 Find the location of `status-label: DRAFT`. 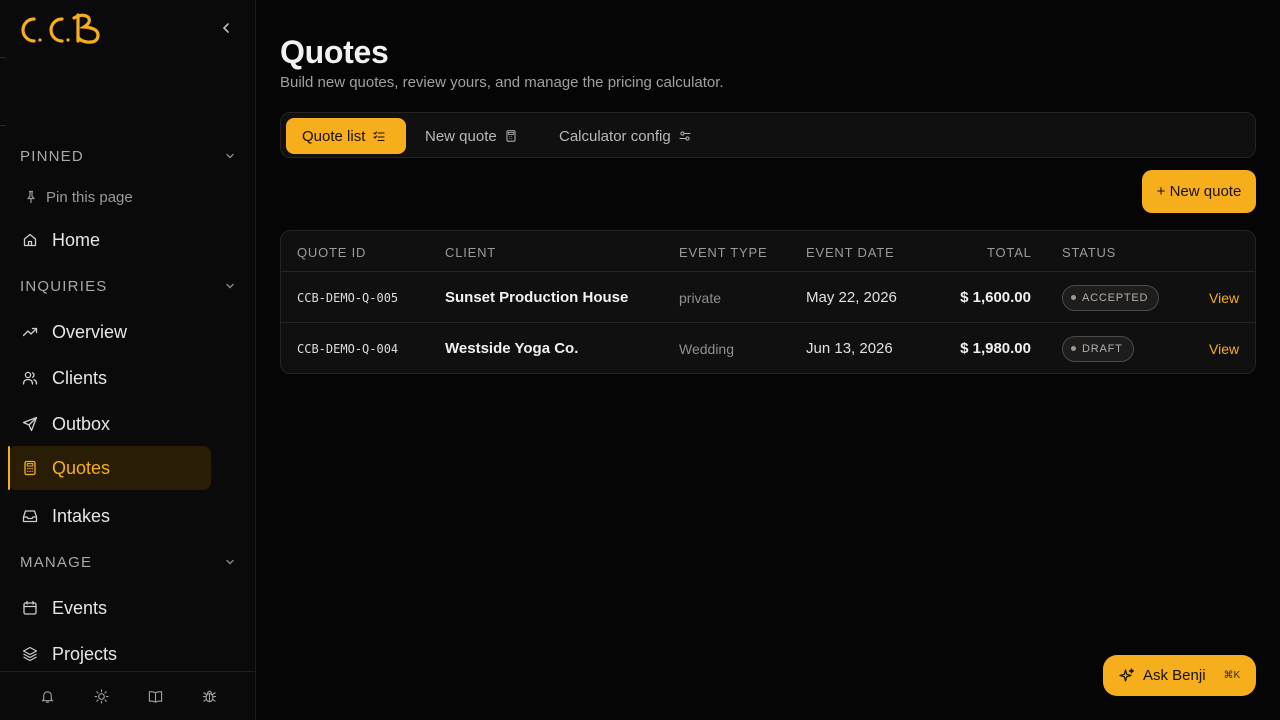

status-label: DRAFT is located at coordinates (1102, 348).